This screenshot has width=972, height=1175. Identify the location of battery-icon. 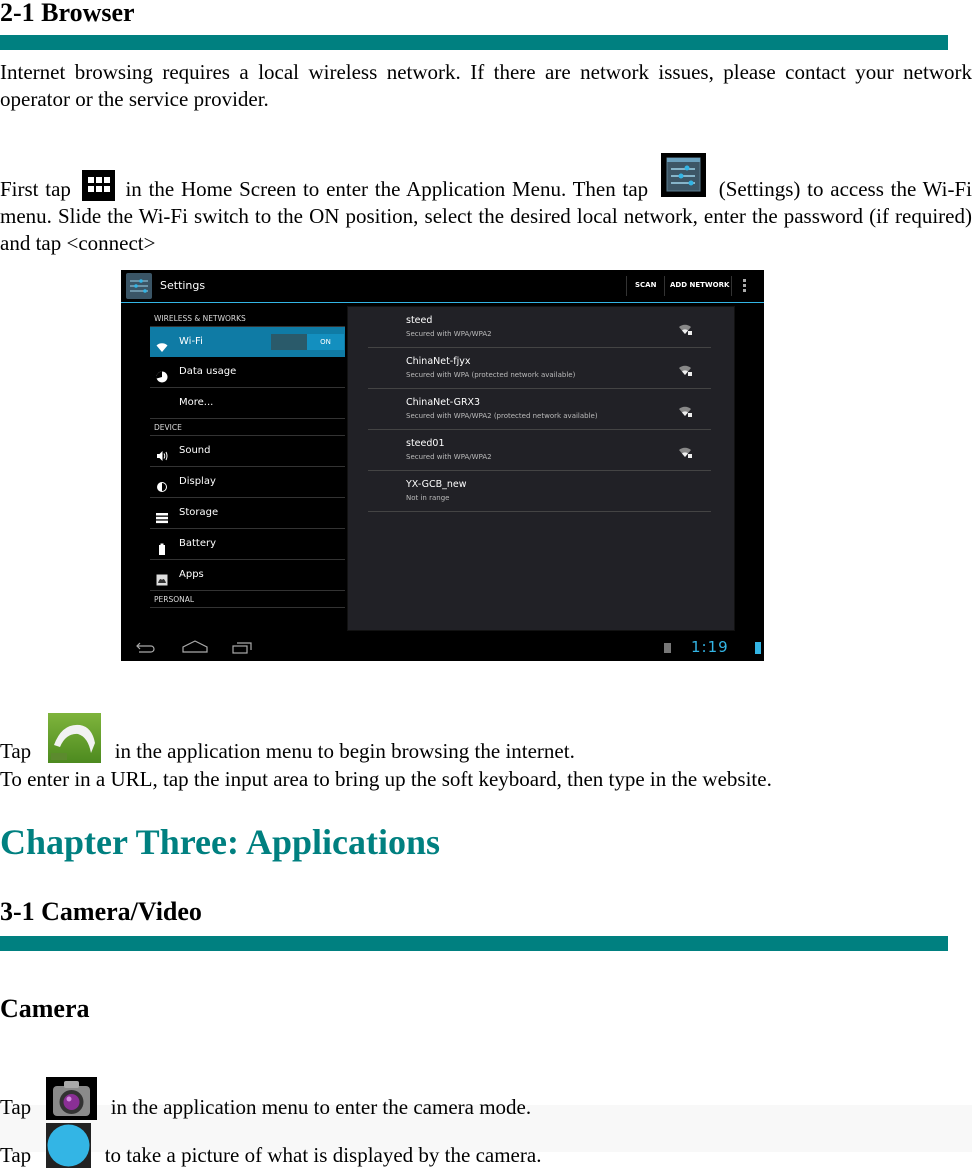
(162, 546).